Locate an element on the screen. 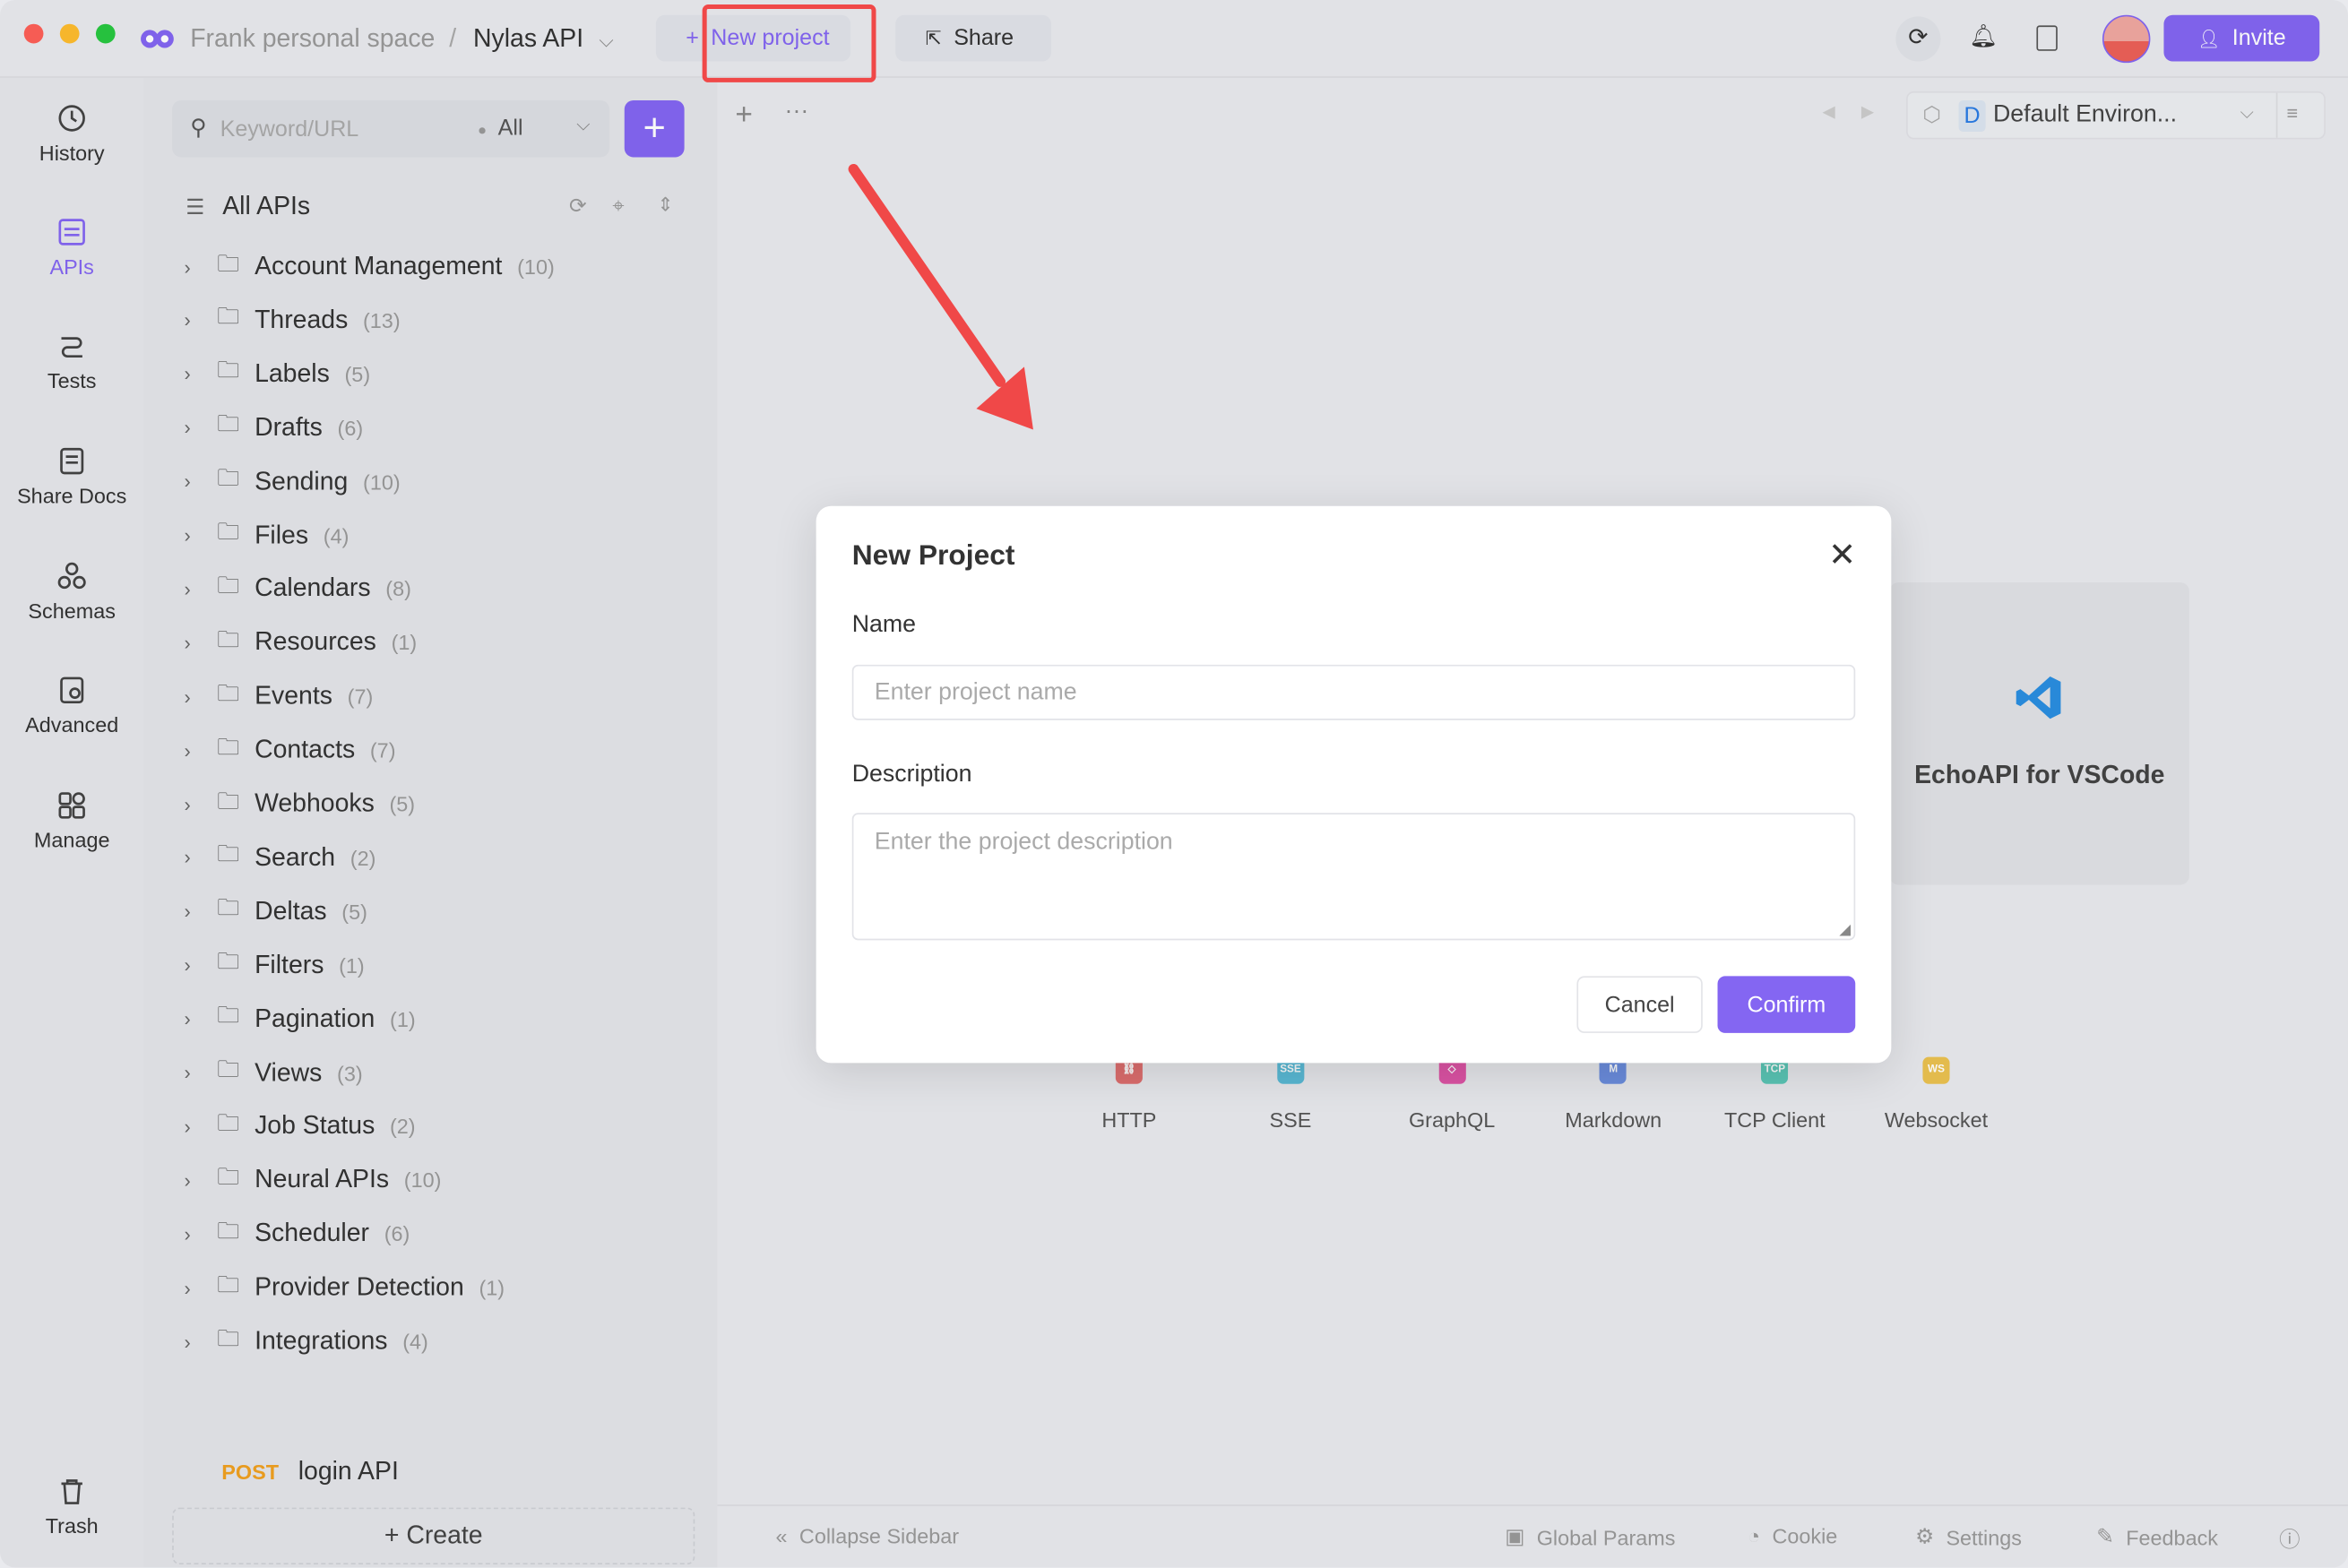  cancel-button: Cancel is located at coordinates (1639, 1004).